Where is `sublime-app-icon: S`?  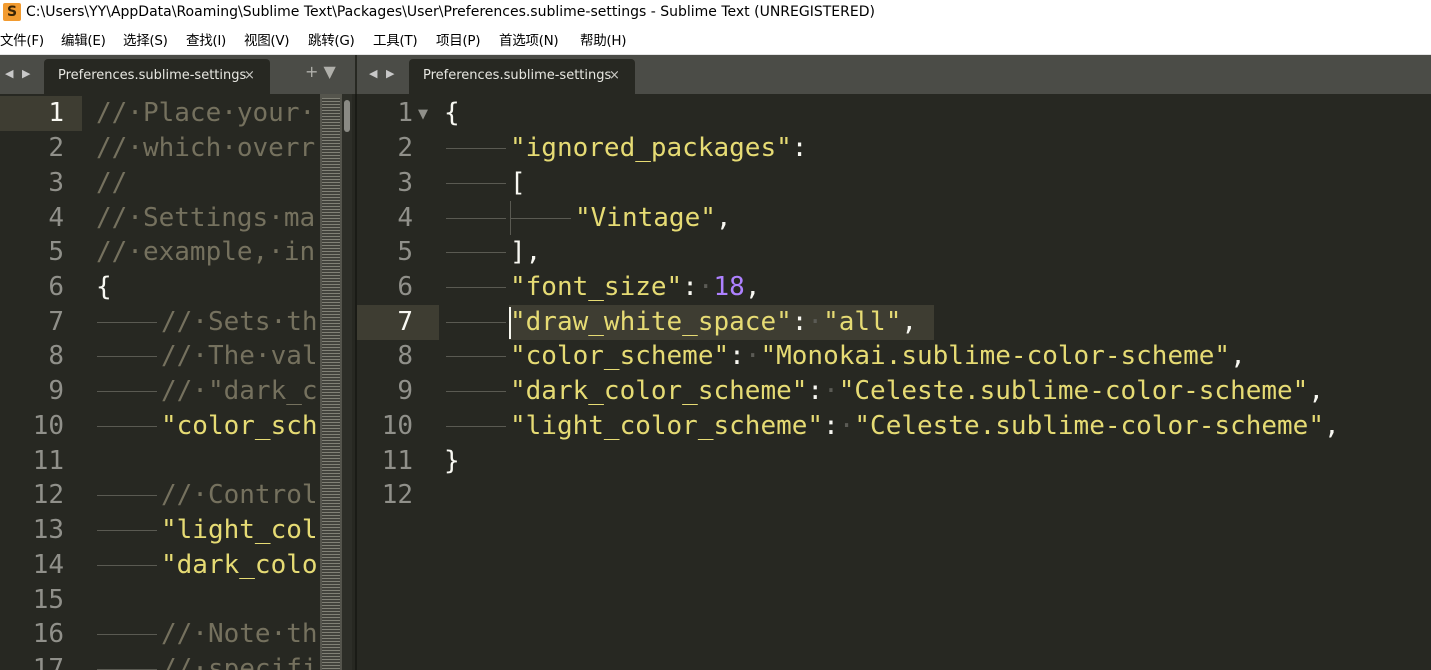 sublime-app-icon: S is located at coordinates (12, 12).